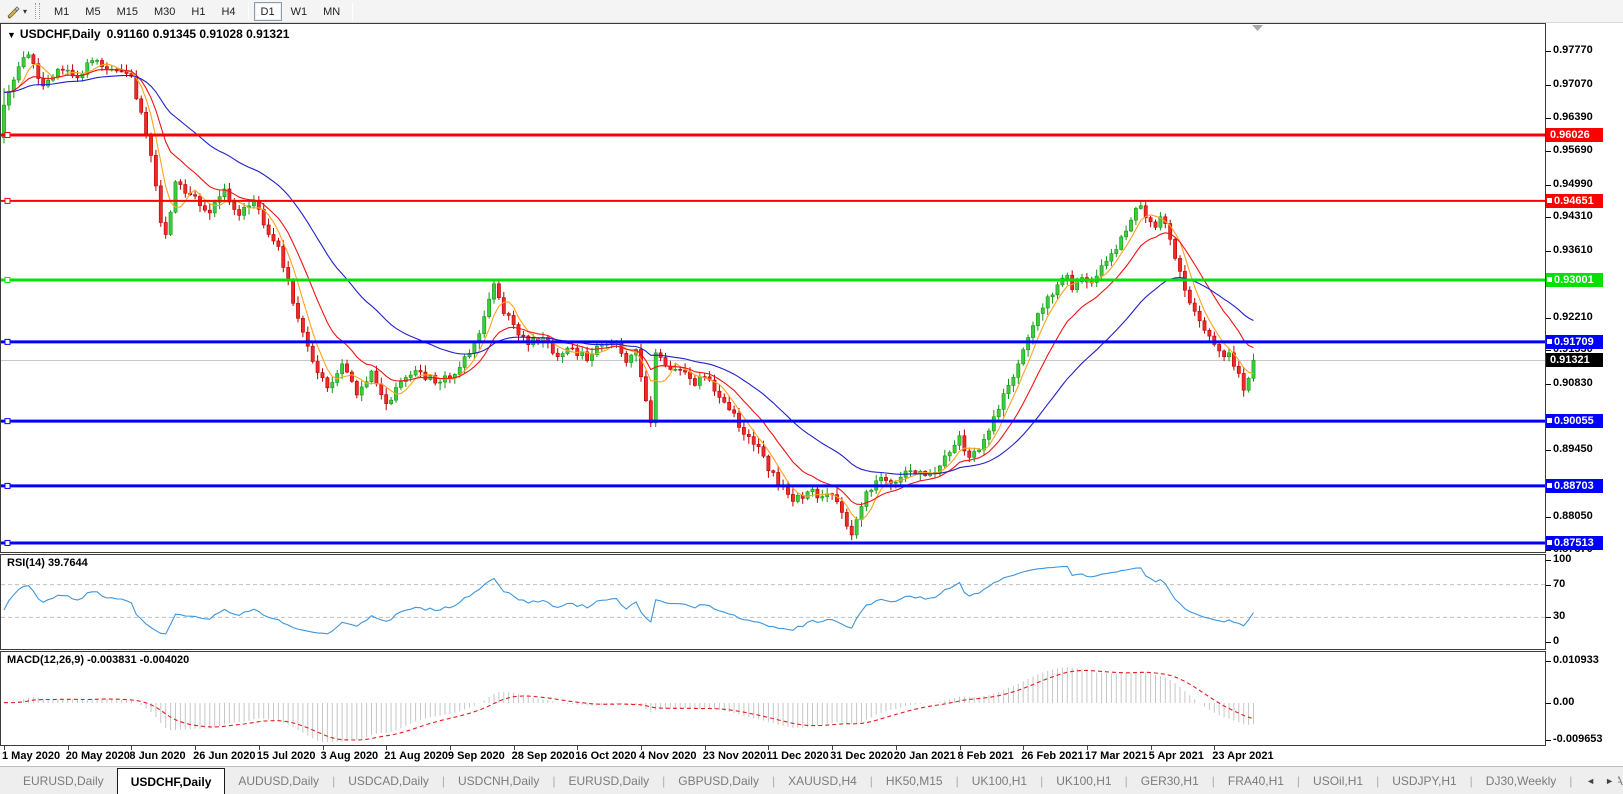 Image resolution: width=1623 pixels, height=794 pixels. Describe the element at coordinates (1569, 249) in the screenshot. I see `price-axis-label: 0.93610` at that location.